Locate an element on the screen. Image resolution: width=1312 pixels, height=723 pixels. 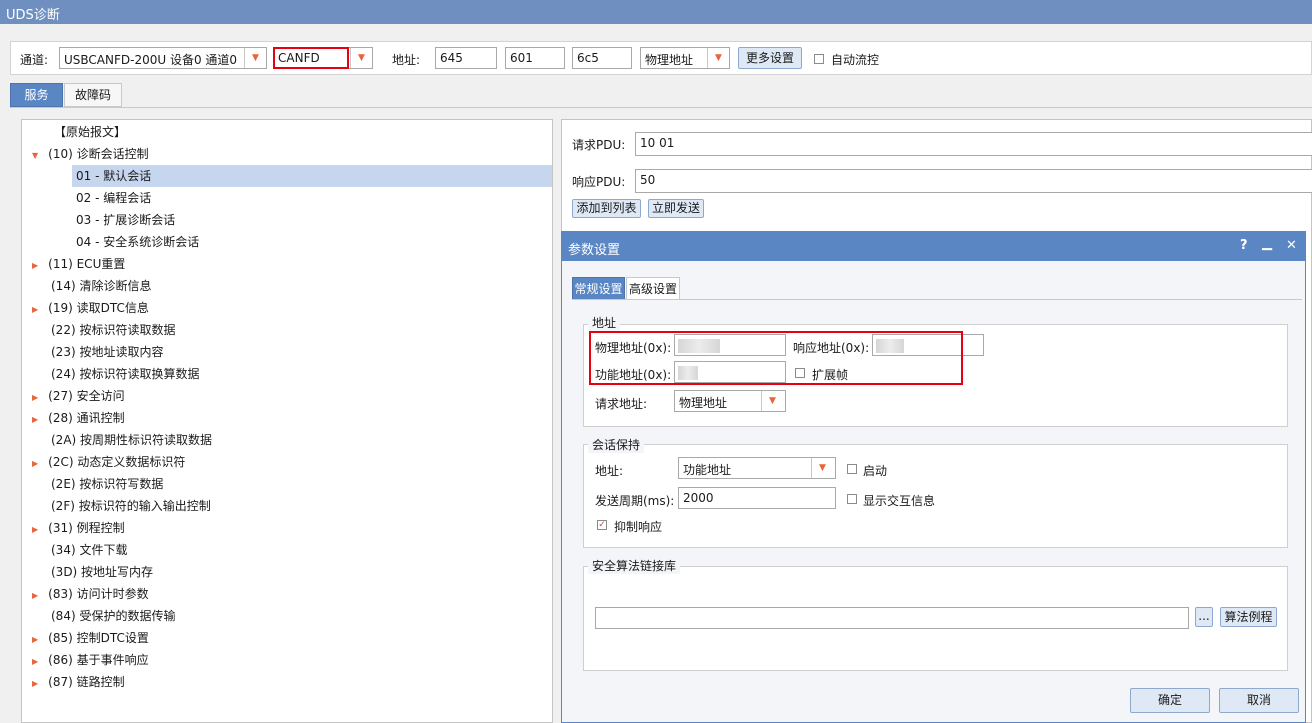
algorithm-example-label: 算法例程 is located at coordinates (1248, 617).